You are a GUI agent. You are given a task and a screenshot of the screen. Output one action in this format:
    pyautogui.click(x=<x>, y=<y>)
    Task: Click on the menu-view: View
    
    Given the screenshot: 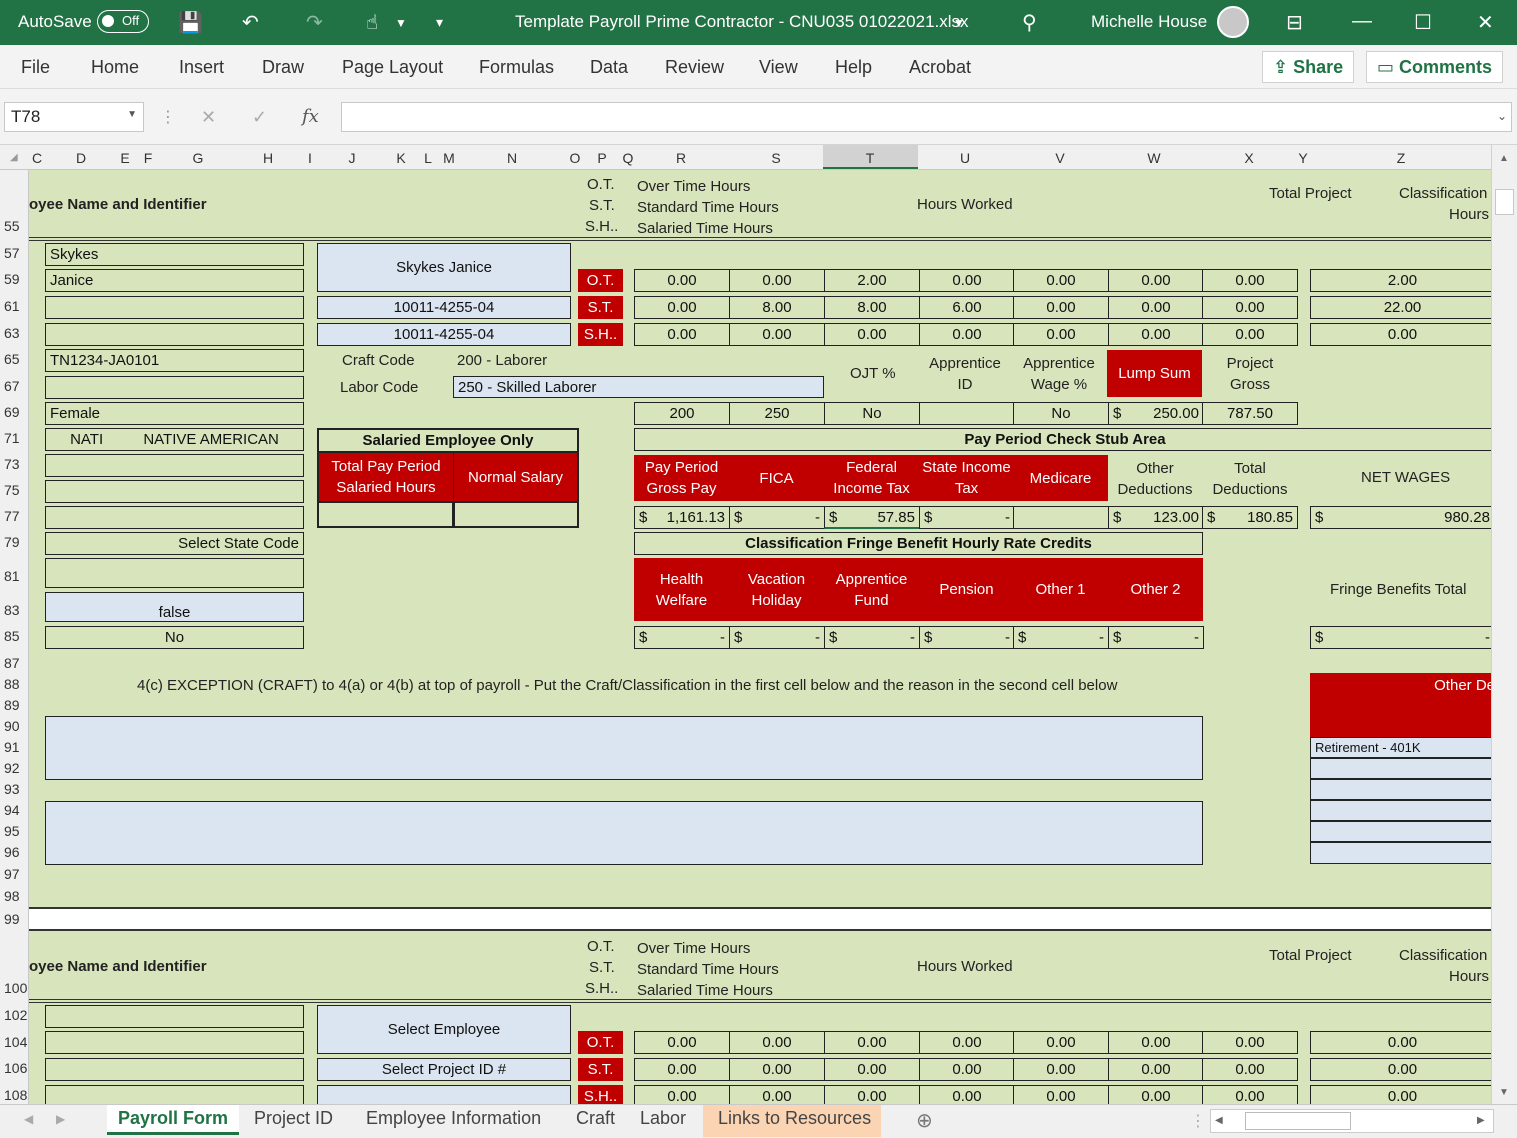 What is the action you would take?
    pyautogui.click(x=778, y=67)
    